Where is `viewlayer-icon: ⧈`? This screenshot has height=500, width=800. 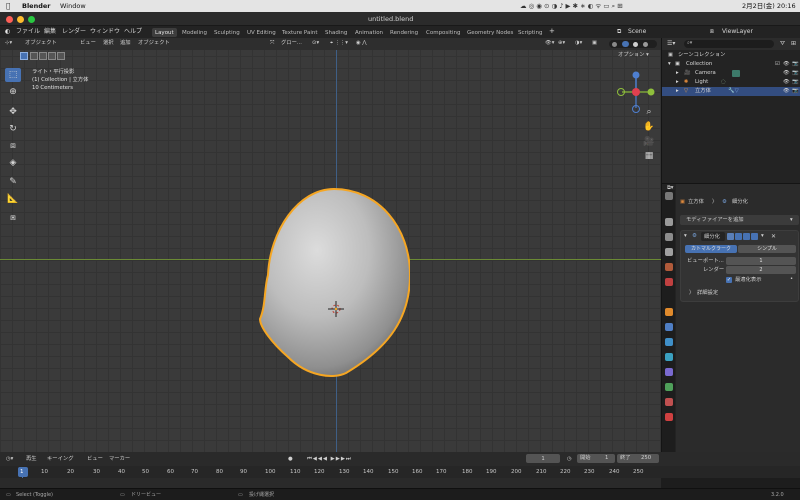
viewlayer-icon: ⧈ is located at coordinates (712, 32).